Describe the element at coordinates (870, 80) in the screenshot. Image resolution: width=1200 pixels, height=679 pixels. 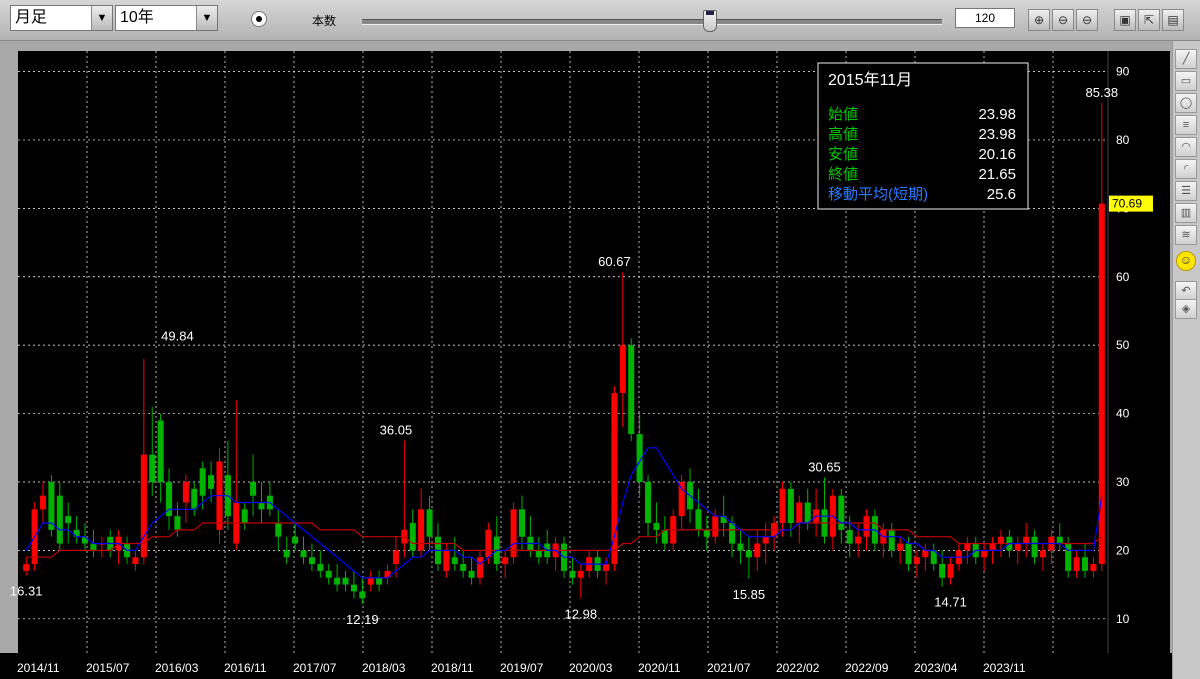
I see `tooltip-title: 2015年11月` at that location.